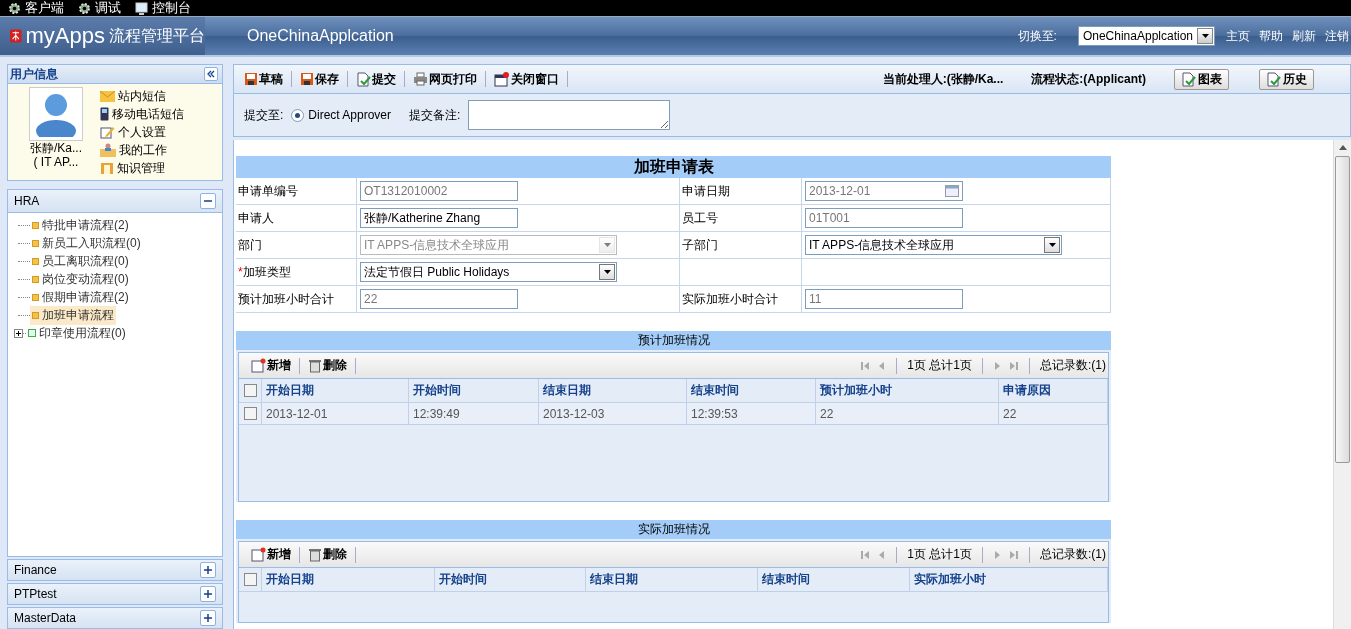 Image resolution: width=1351 pixels, height=629 pixels. I want to click on field-label: 预计加班小时合计, so click(296, 299).